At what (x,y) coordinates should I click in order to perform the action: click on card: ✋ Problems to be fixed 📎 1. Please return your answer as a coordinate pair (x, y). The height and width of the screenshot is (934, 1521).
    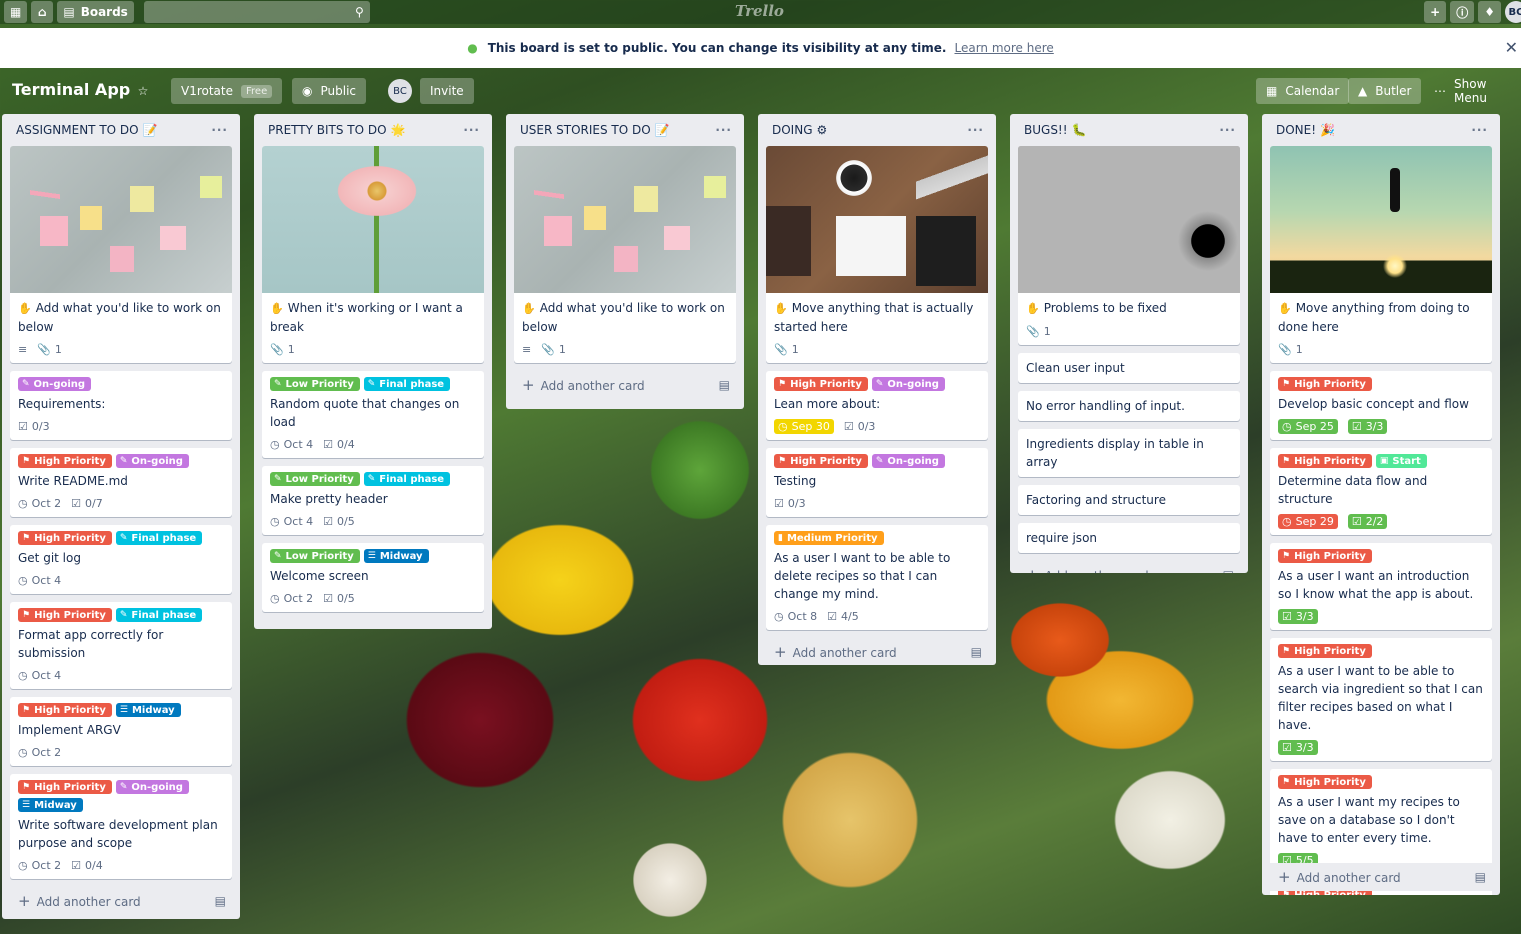
    Looking at the image, I should click on (1129, 245).